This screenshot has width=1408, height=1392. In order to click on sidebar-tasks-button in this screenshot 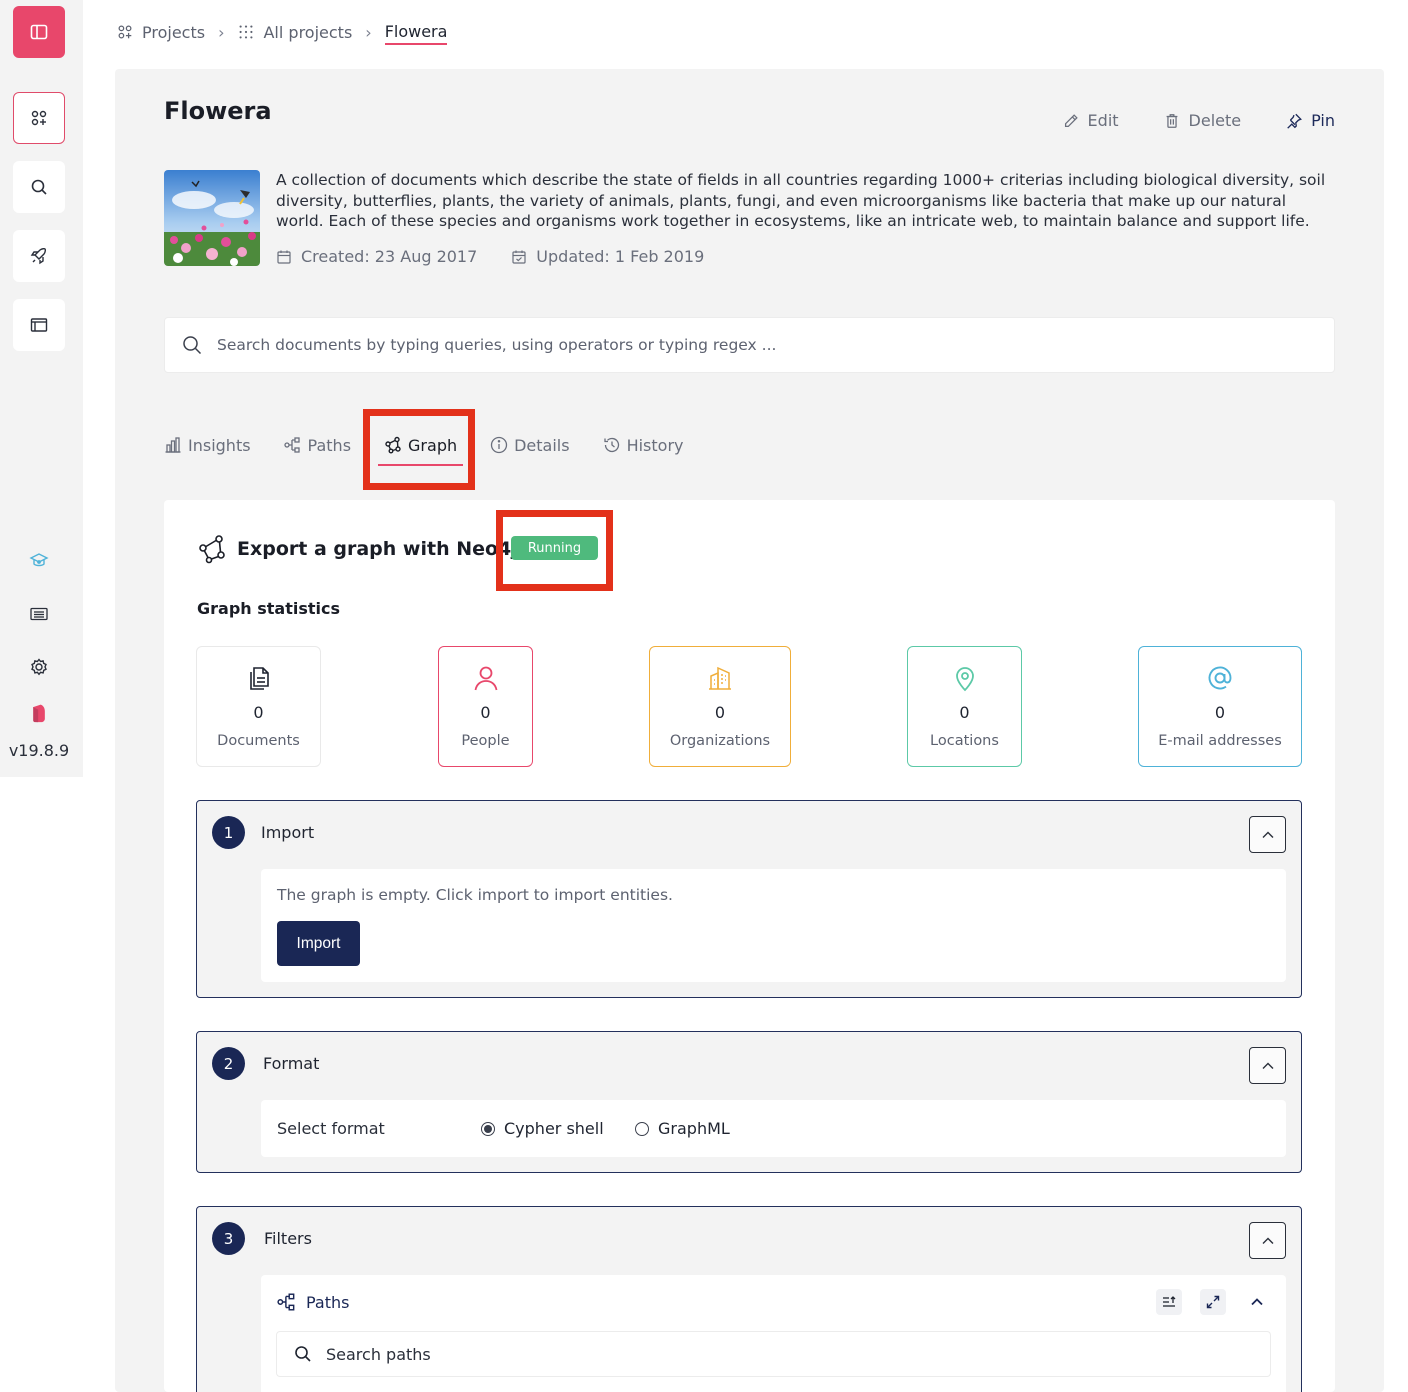, I will do `click(39, 256)`.